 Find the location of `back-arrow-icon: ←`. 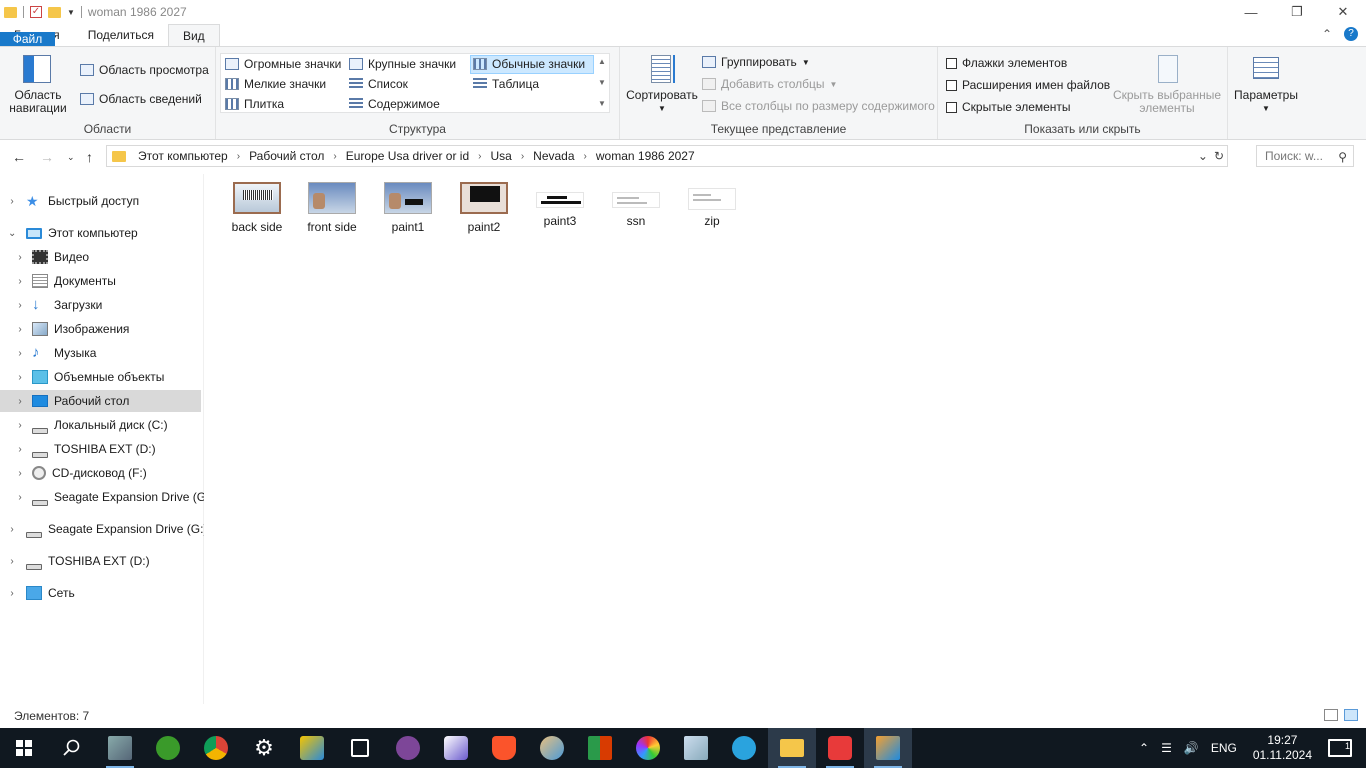

back-arrow-icon: ← is located at coordinates (19, 157).